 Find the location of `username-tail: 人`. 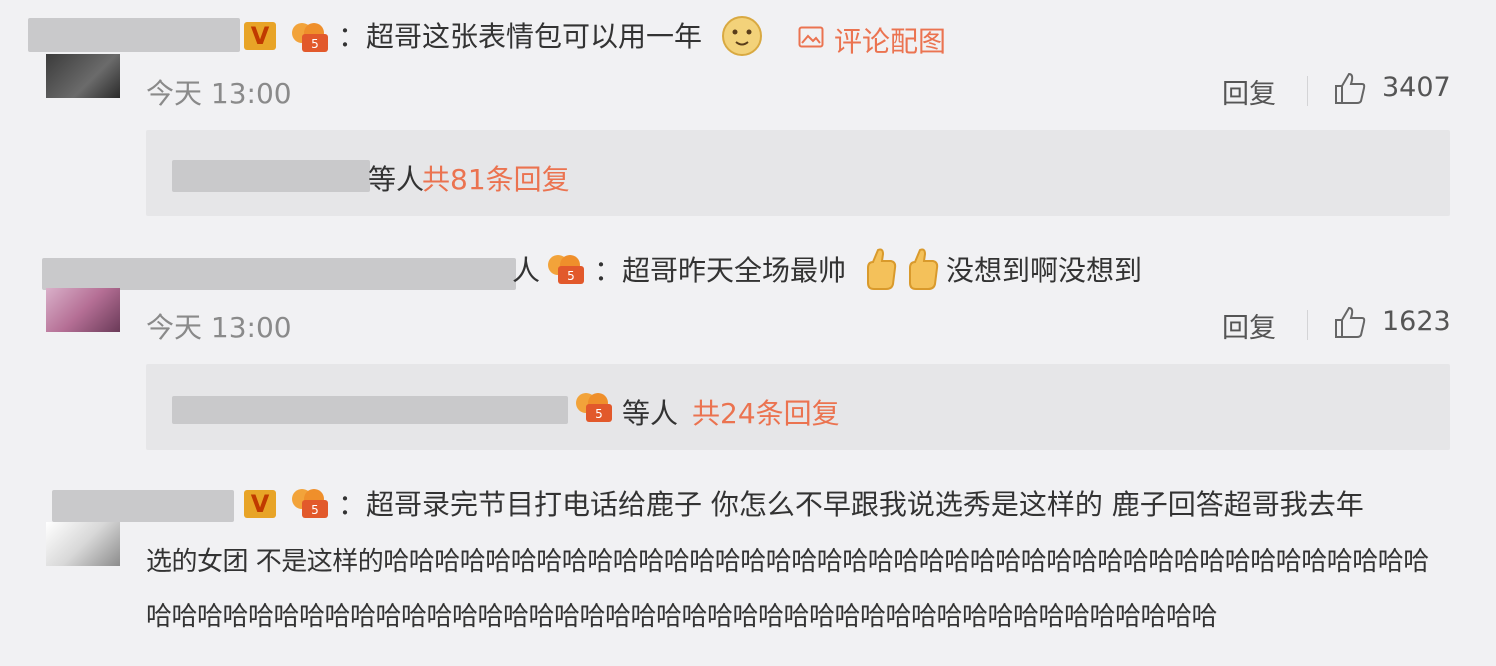

username-tail: 人 is located at coordinates (526, 270).